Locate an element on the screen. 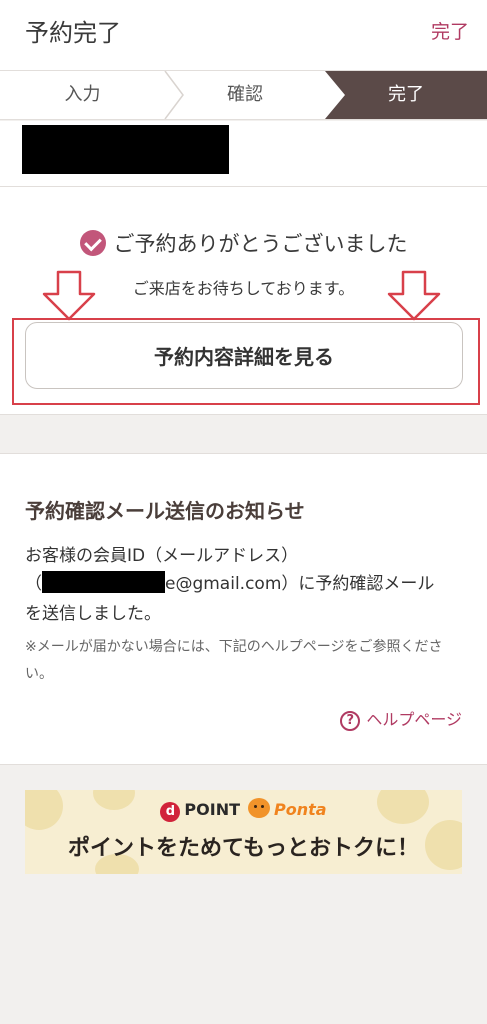  dpoint-label: POINT is located at coordinates (212, 809).